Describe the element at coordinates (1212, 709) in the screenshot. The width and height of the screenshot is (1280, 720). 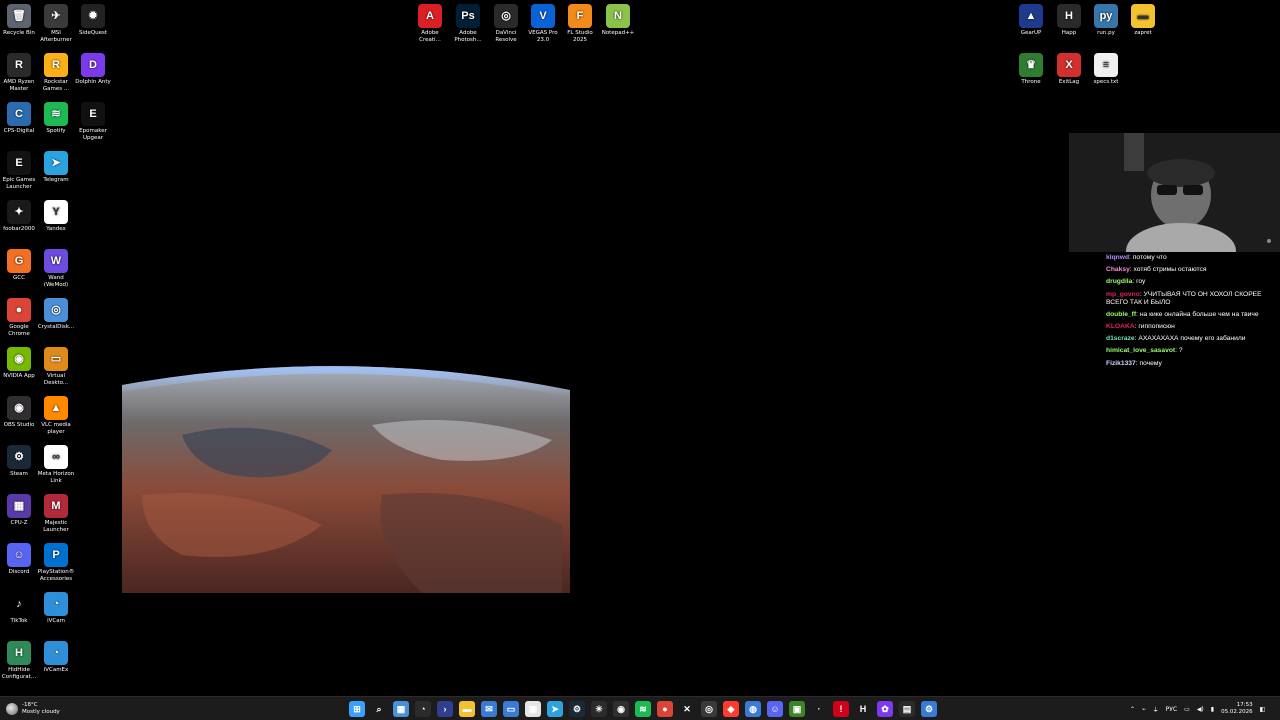
I see `battery-icon: ▮` at that location.